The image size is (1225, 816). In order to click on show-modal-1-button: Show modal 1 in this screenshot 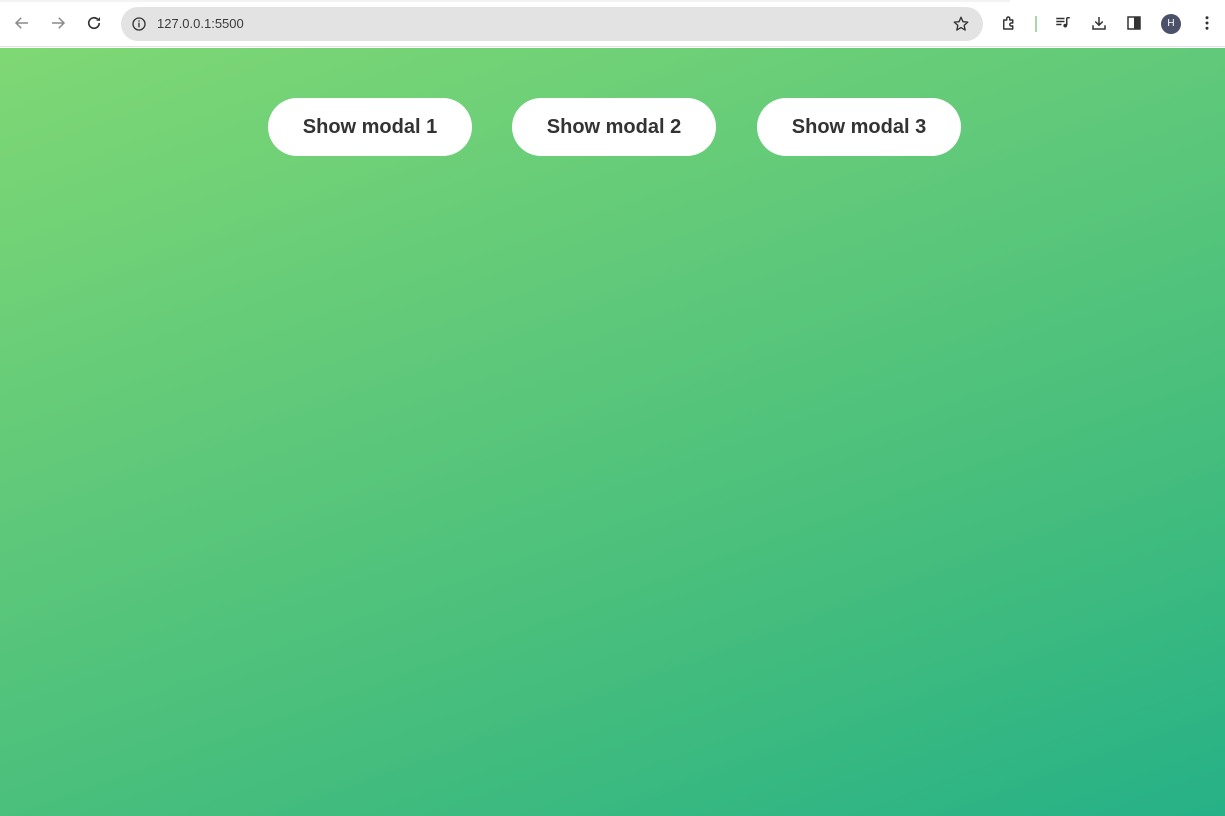, I will do `click(370, 127)`.